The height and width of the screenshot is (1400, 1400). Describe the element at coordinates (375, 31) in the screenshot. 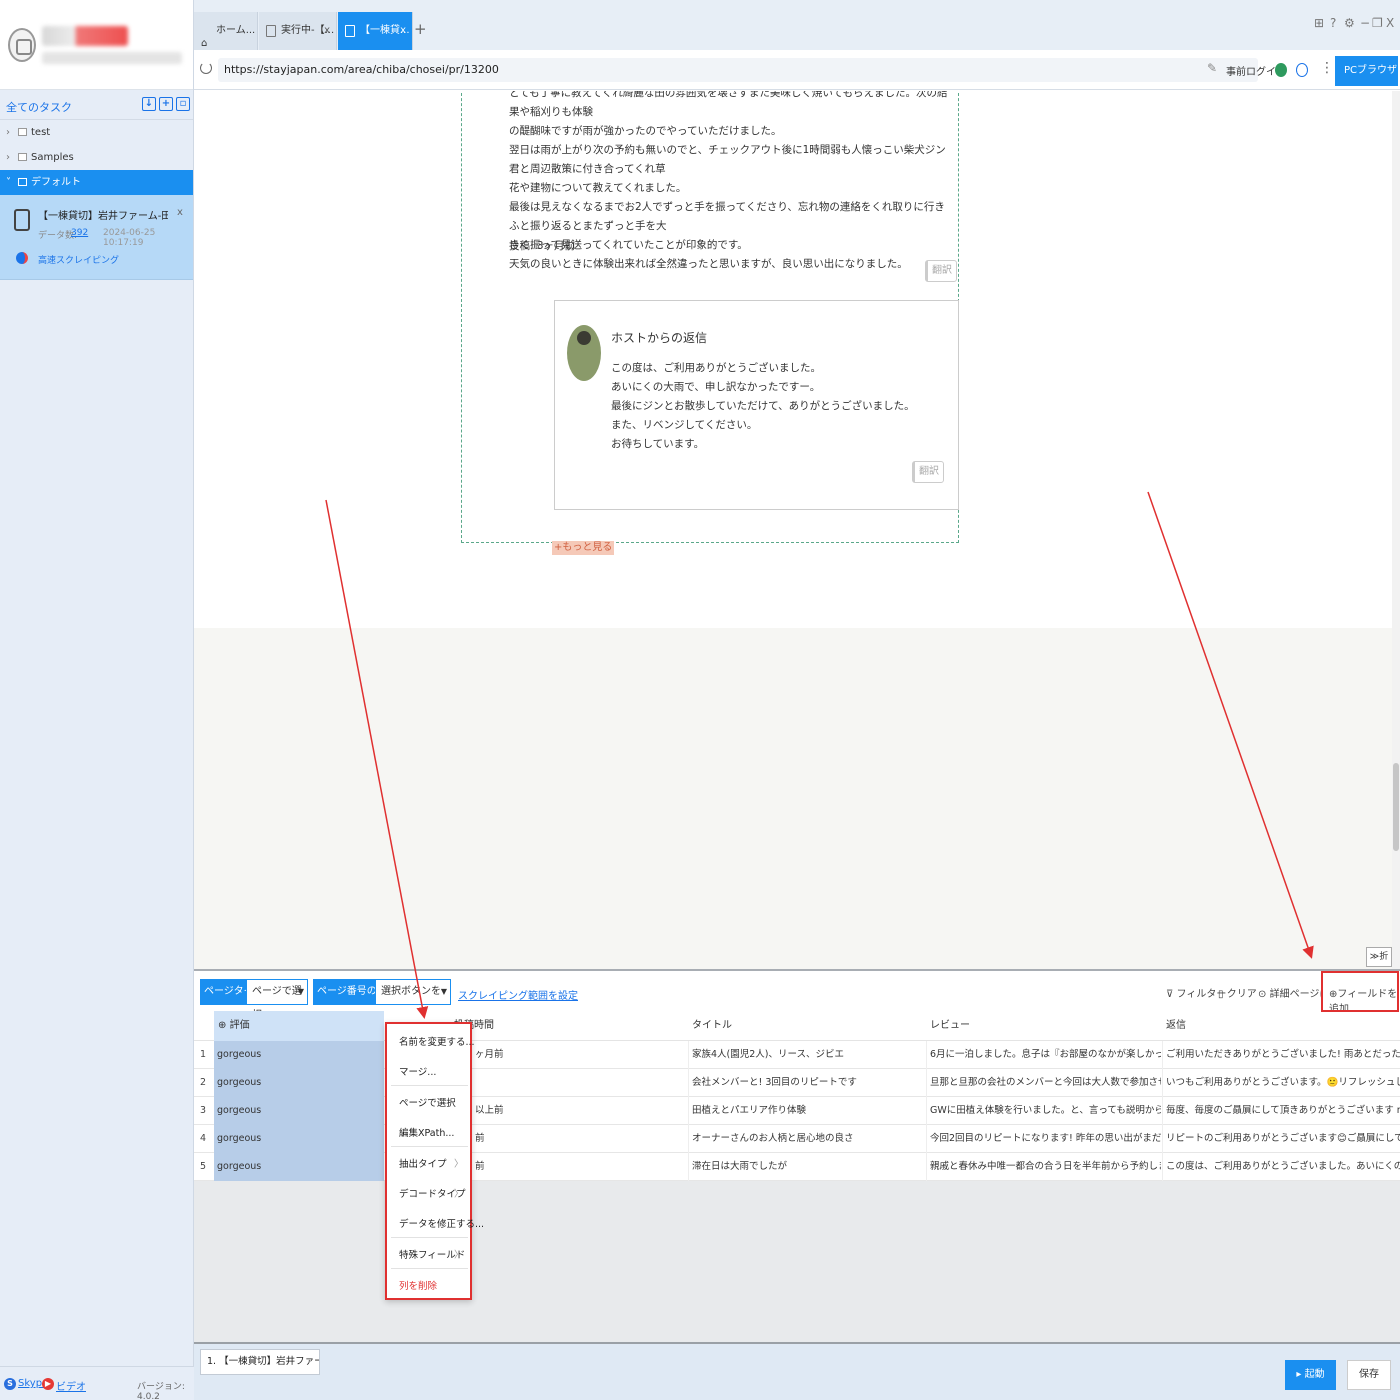

I see `tab-current-page: 【一棟貸... x` at that location.